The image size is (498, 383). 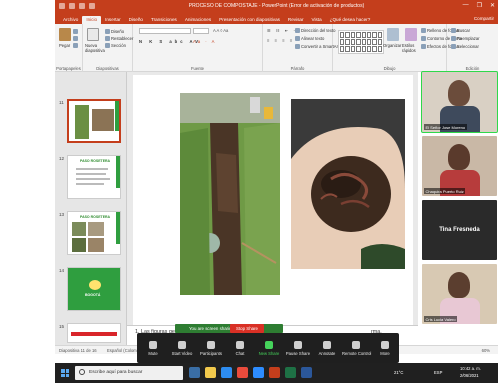 What do you see at coordinates (94, 233) in the screenshot?
I see `slide-thumbnail-13: PASO ROSETERA` at bounding box center [94, 233].